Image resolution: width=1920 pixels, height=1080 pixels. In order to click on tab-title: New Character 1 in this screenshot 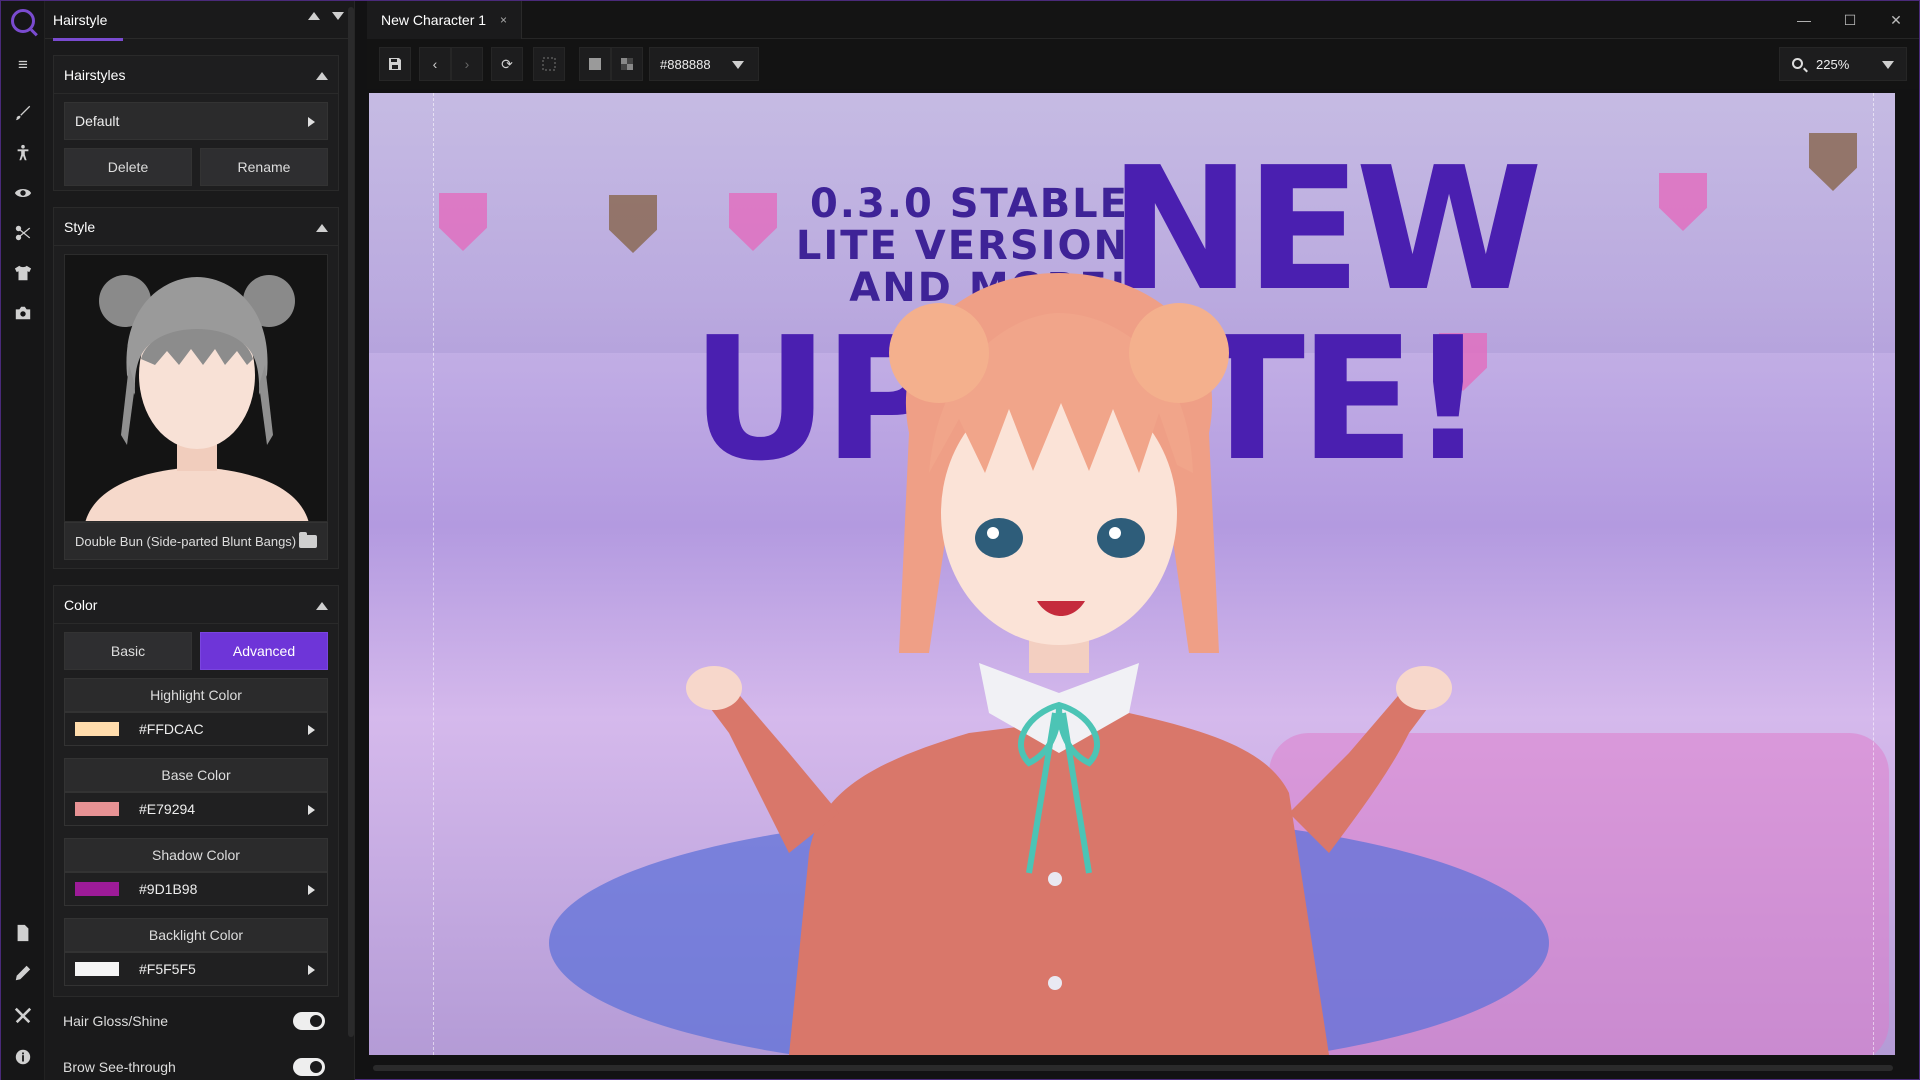, I will do `click(434, 20)`.